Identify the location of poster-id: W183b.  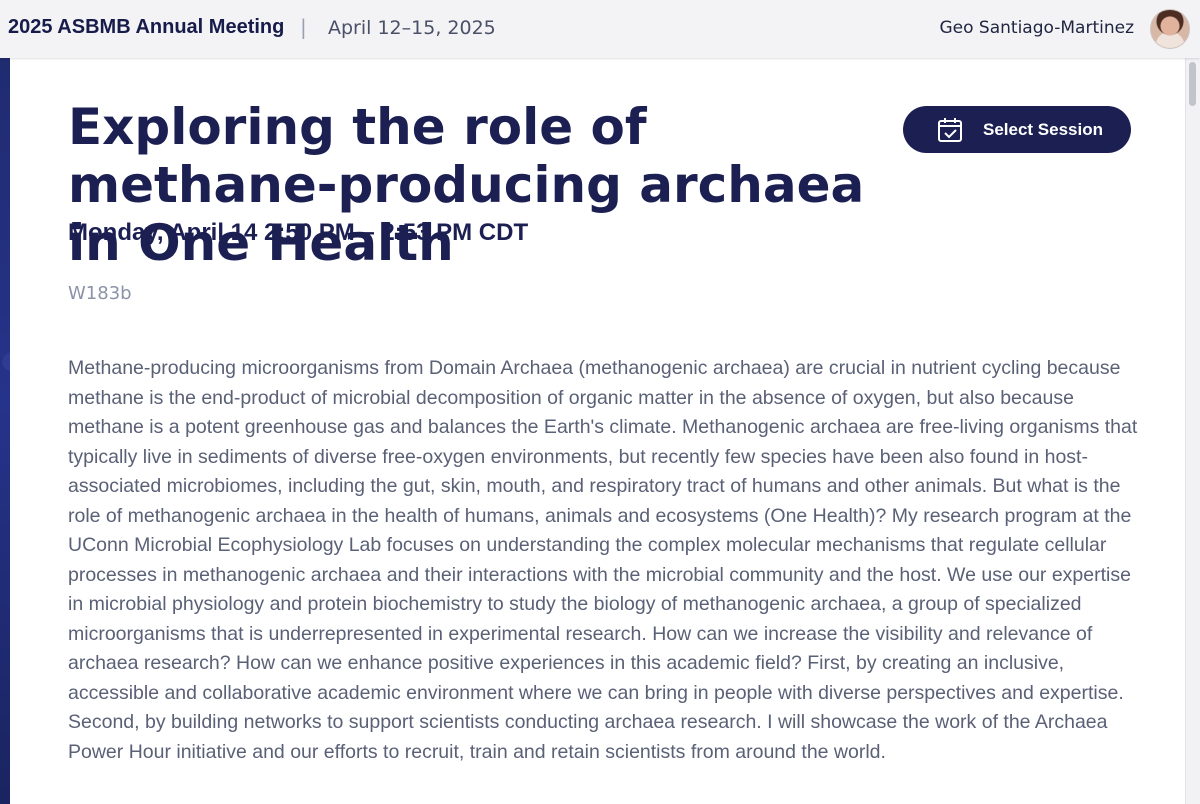
(100, 293).